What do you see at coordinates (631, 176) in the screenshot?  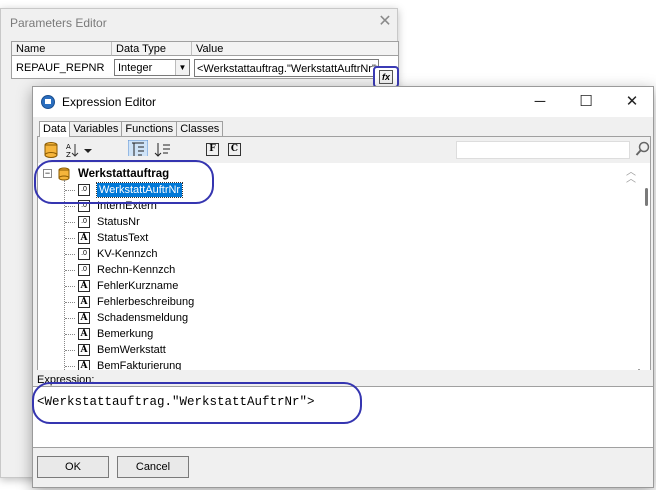 I see `collapse-all-icon: ︿ ︿` at bounding box center [631, 176].